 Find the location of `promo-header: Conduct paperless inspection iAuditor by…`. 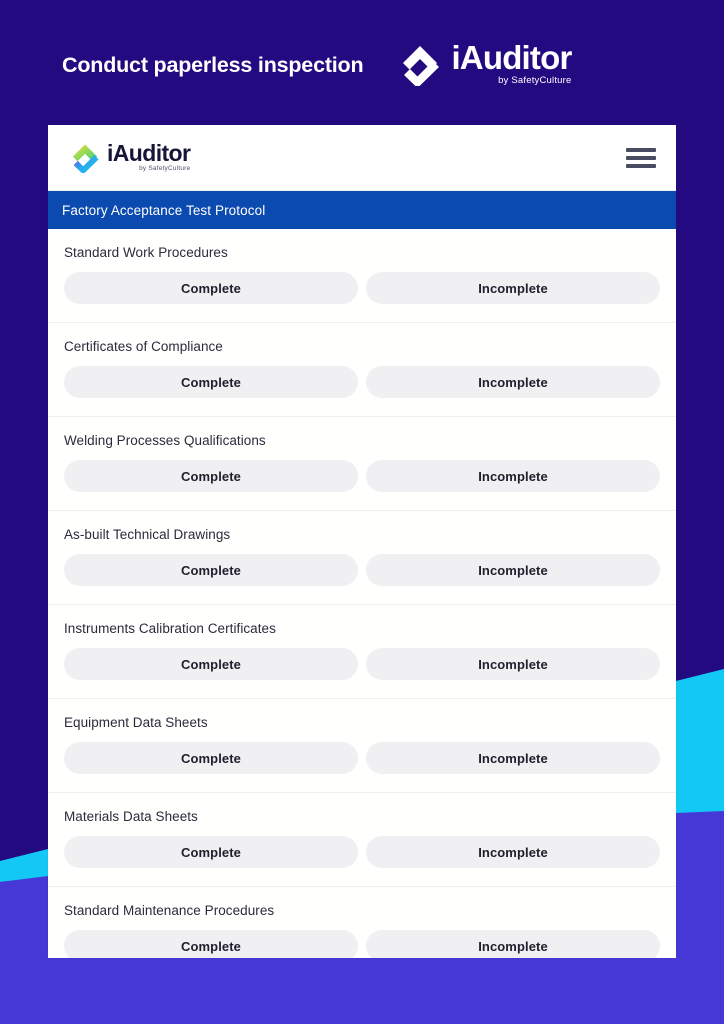

promo-header: Conduct paperless inspection iAuditor by… is located at coordinates (362, 62).